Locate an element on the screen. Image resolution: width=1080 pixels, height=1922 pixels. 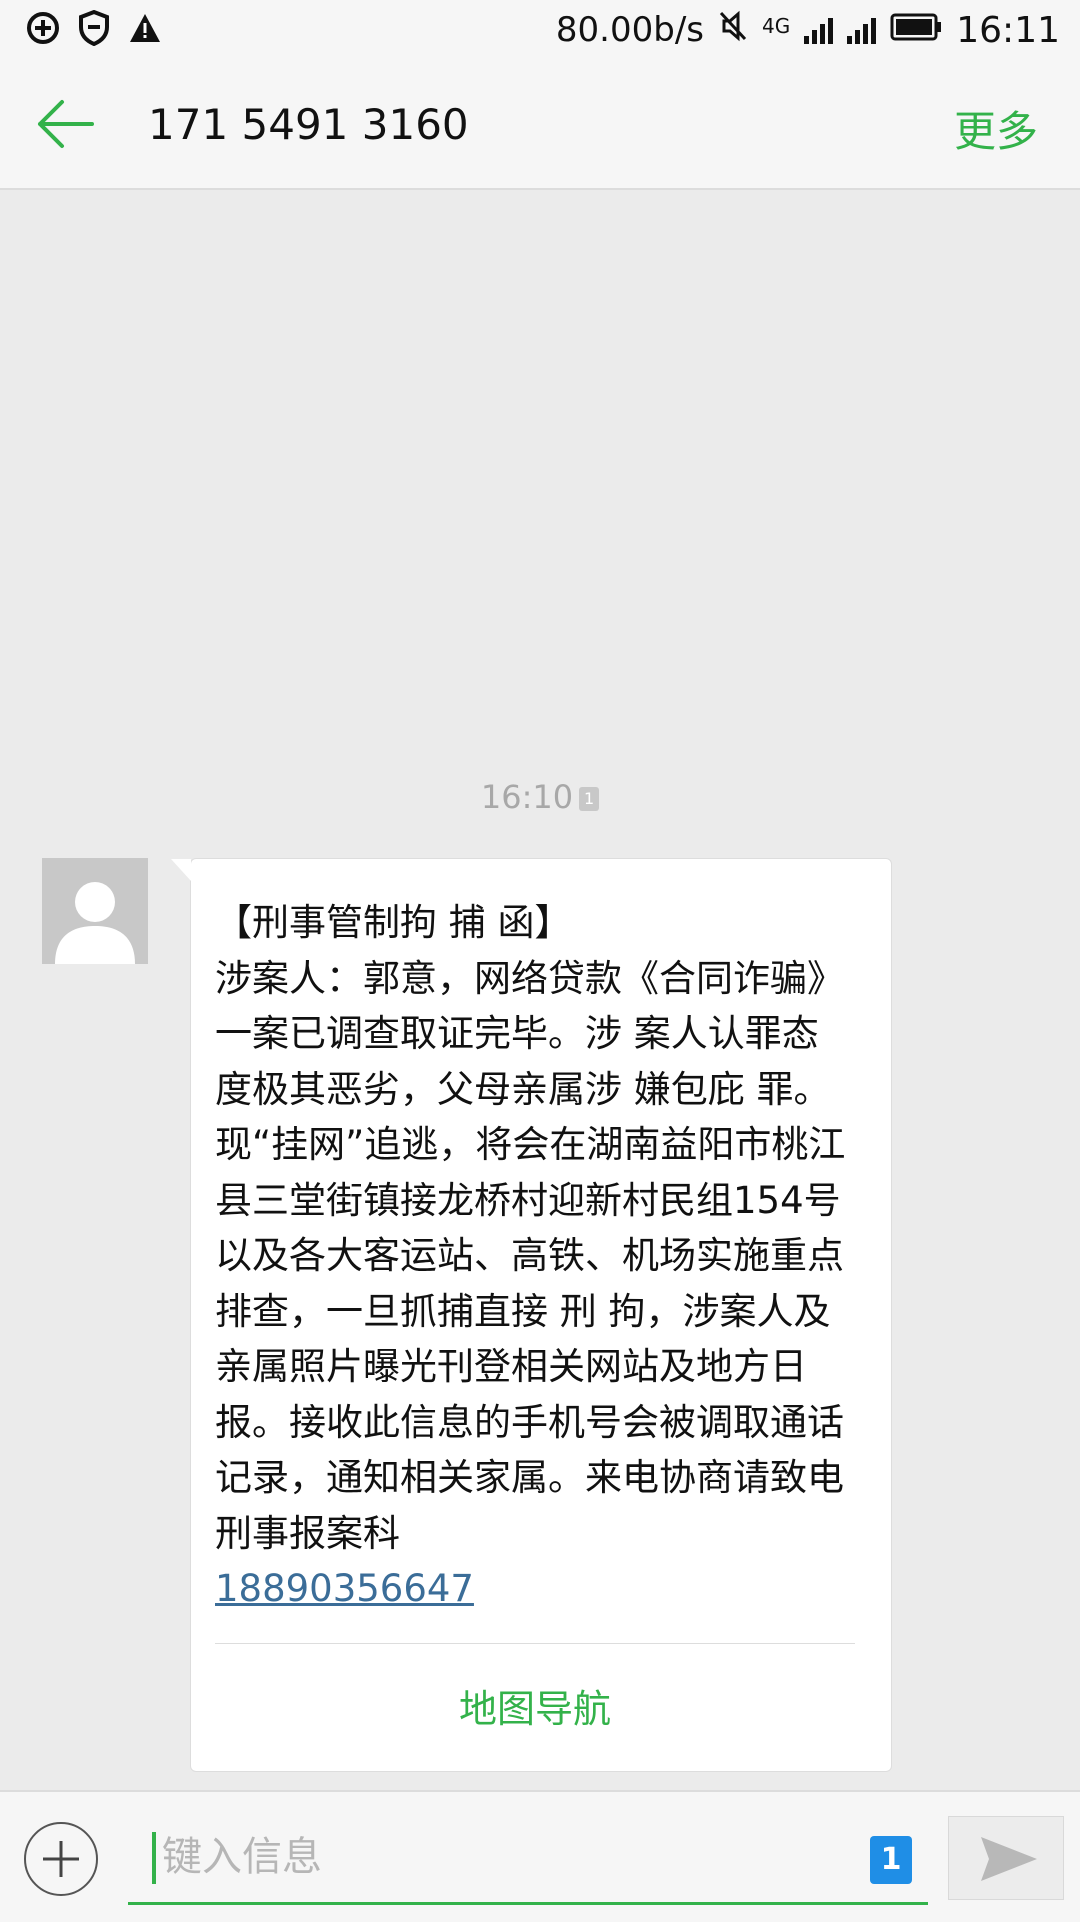
status-bar: 80.00b/s 4G 16:11 is located at coordinates (540, 30).